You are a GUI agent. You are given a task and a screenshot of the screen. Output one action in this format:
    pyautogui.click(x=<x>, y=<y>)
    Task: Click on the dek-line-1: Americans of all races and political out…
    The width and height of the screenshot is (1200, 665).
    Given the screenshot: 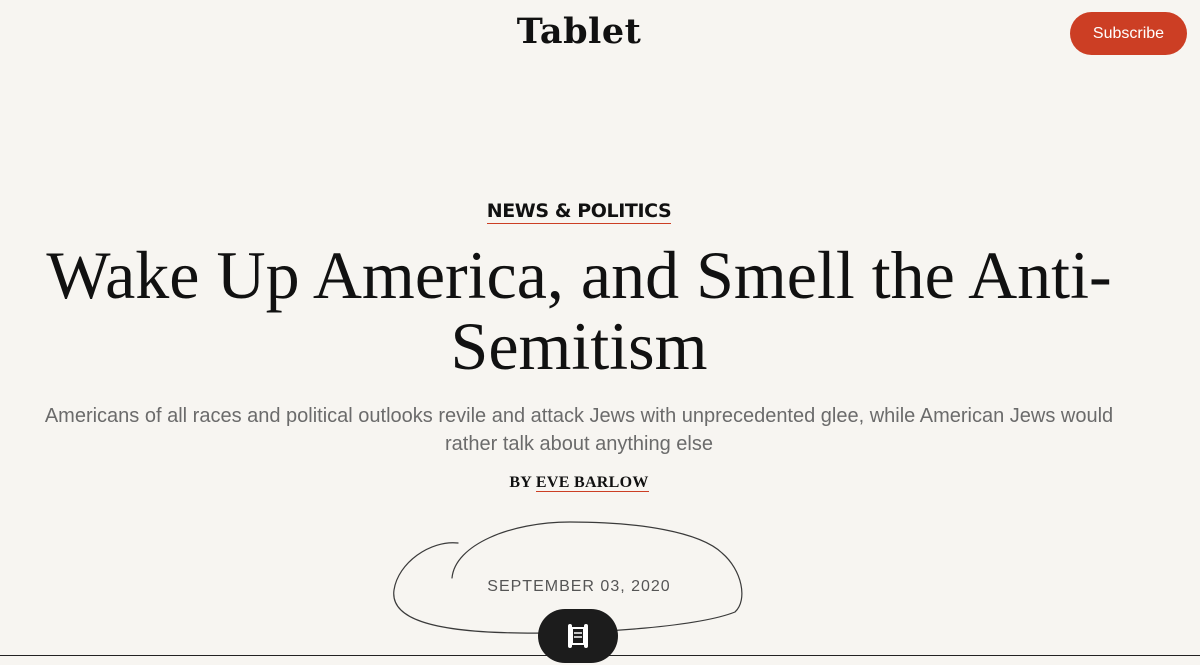 What is the action you would take?
    pyautogui.click(x=579, y=416)
    